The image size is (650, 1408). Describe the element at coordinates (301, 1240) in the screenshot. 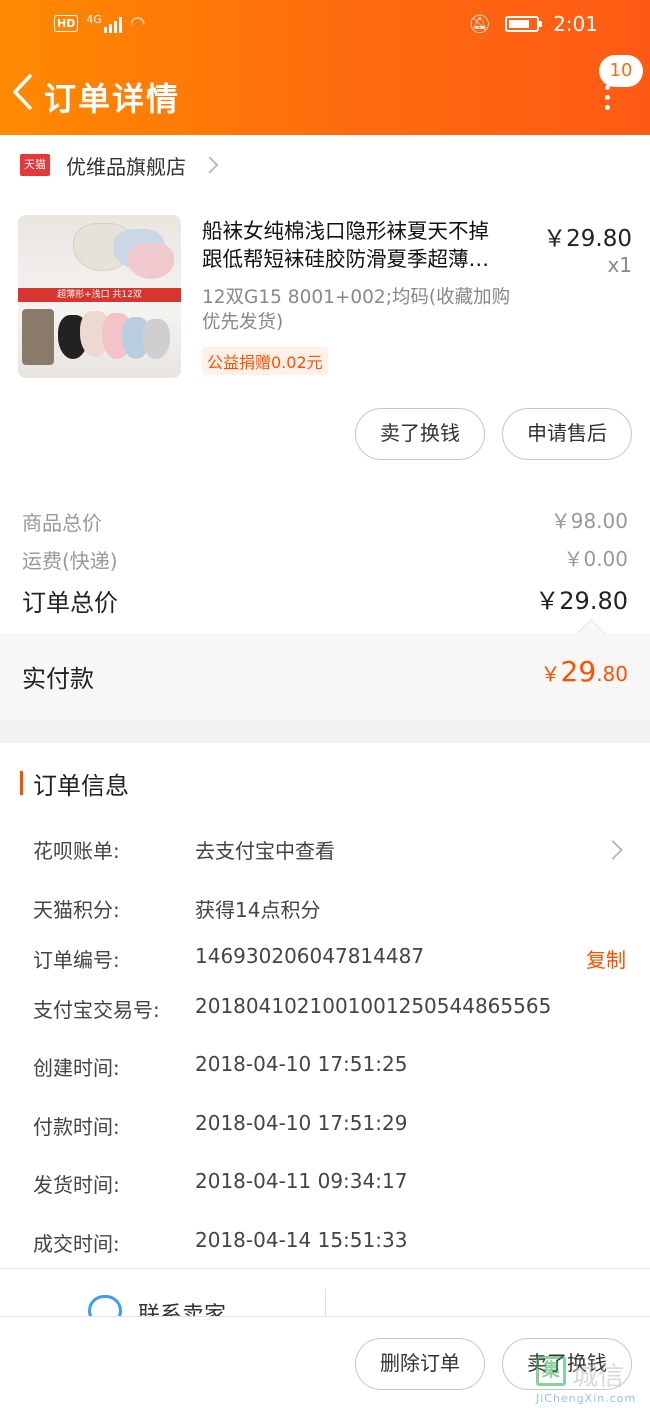

I see `info-value: 2018-04-14 15:51:33` at that location.